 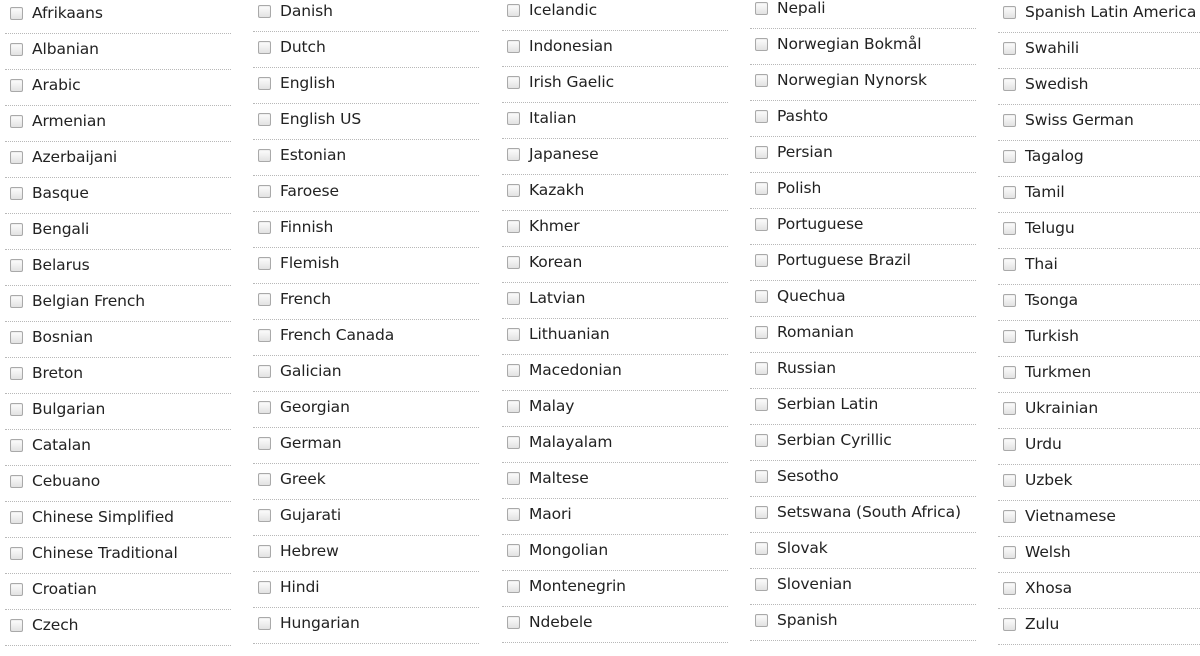 I want to click on language-label: Thai, so click(x=1041, y=264).